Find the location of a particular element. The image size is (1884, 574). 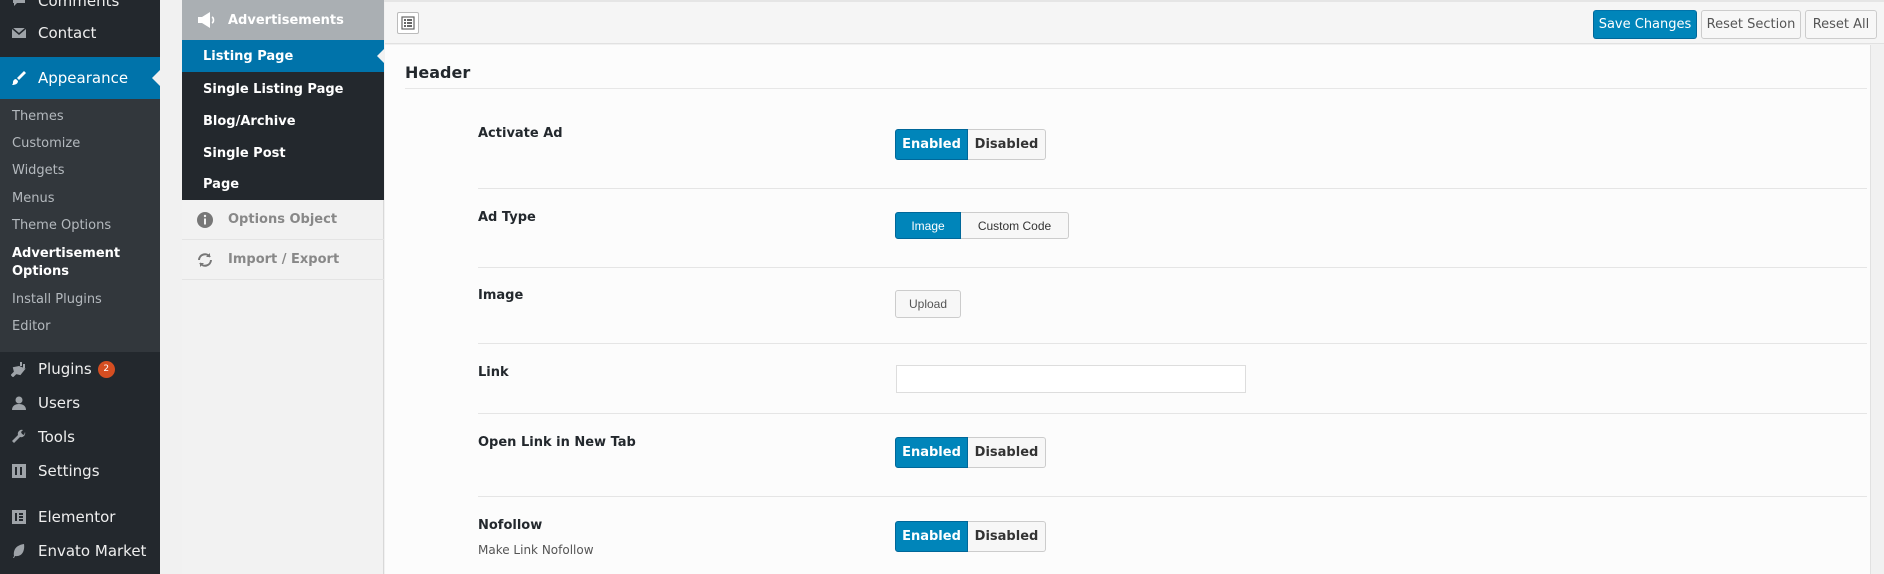

ad-type-toggle: Image Custom Code is located at coordinates (982, 225).